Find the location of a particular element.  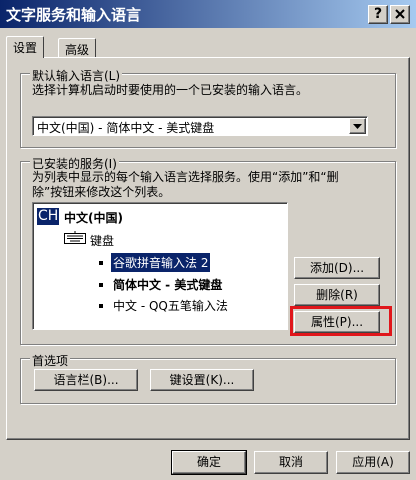

dropdown-button is located at coordinates (357, 126).